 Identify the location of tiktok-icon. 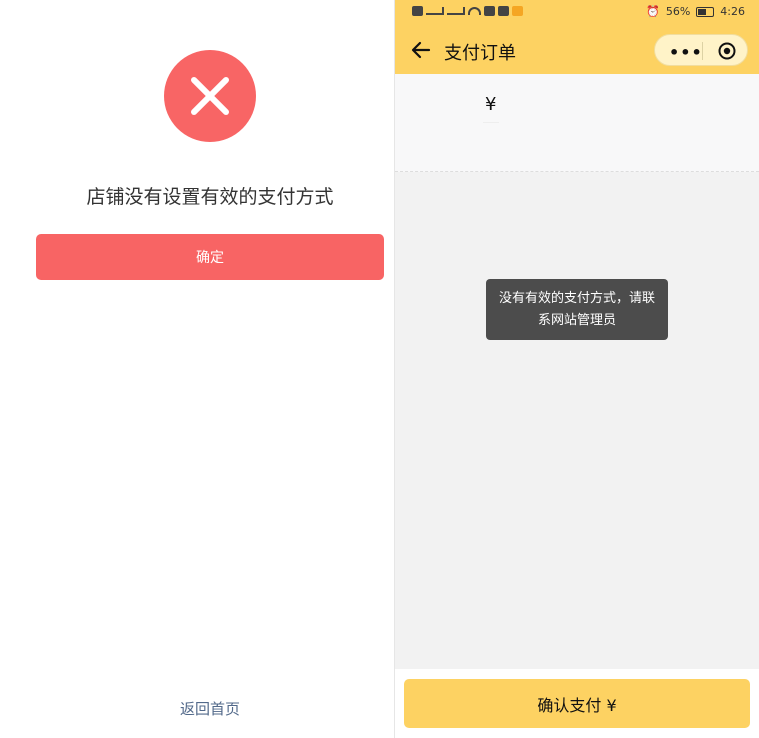
(503, 11).